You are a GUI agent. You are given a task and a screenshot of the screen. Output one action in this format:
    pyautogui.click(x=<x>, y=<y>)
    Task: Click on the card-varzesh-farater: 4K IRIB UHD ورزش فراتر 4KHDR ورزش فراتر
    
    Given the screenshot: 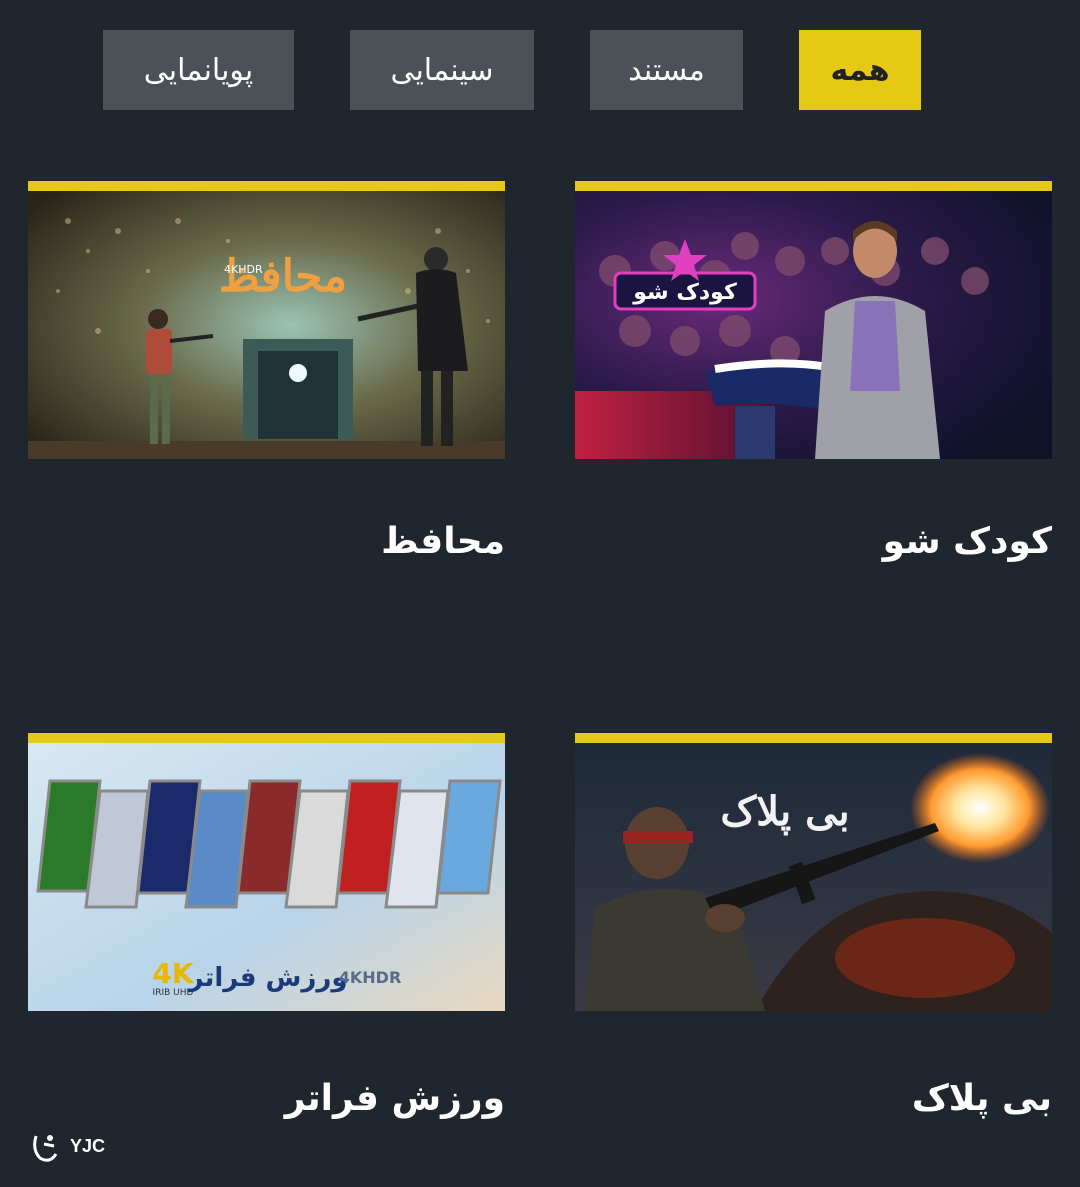 What is the action you would take?
    pyautogui.click(x=266, y=926)
    